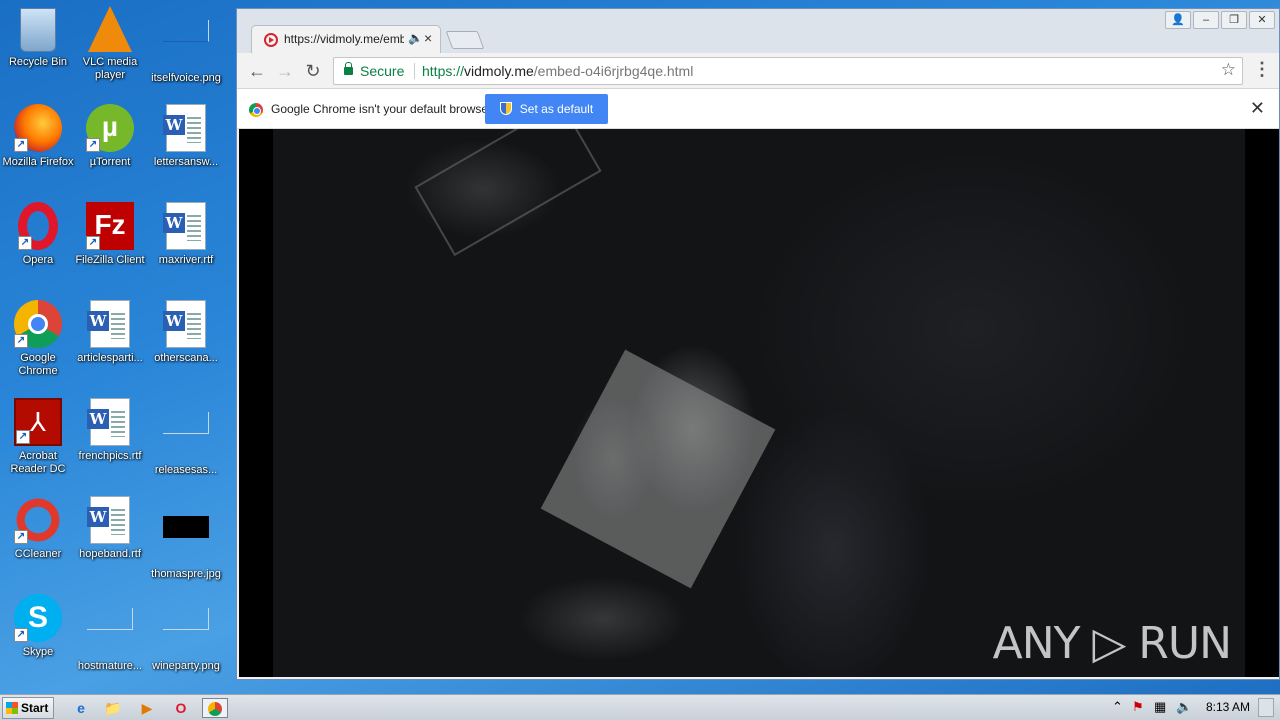 This screenshot has height=720, width=1280. I want to click on tab-close-button: ×, so click(428, 38).